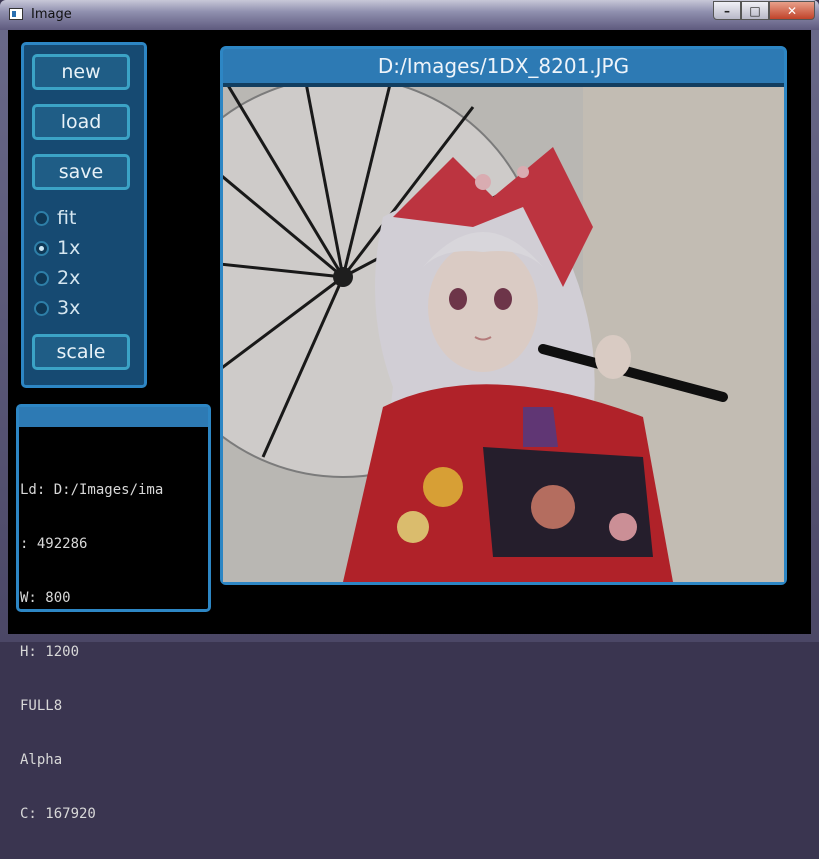 Image resolution: width=819 pixels, height=859 pixels. Describe the element at coordinates (113, 417) in the screenshot. I see `info-panel-header` at that location.